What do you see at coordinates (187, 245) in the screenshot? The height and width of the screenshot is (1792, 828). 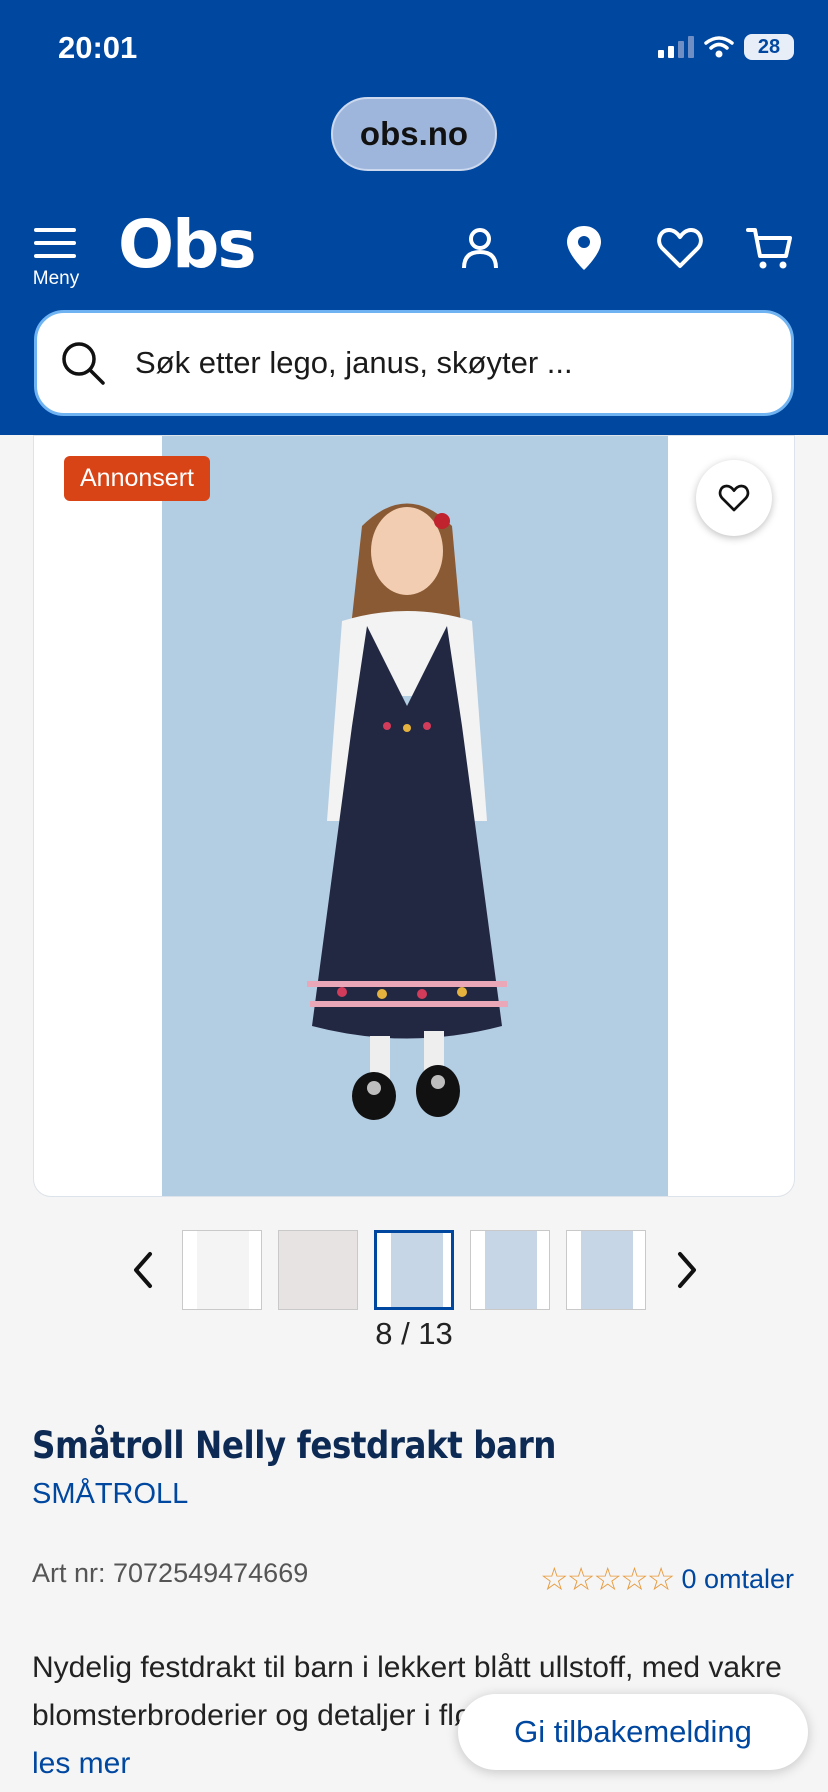 I see `obs-logo: Obs` at bounding box center [187, 245].